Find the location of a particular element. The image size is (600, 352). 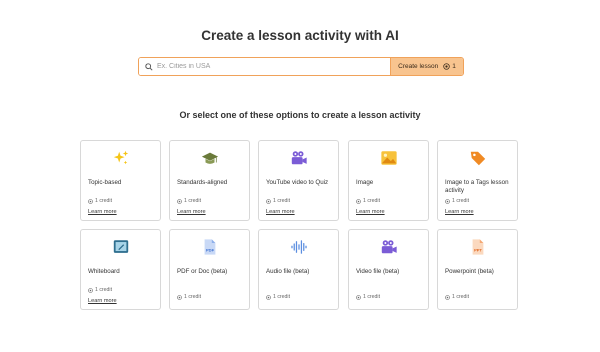

option-card-video-file: Video file (beta) 1 credit is located at coordinates (388, 269).